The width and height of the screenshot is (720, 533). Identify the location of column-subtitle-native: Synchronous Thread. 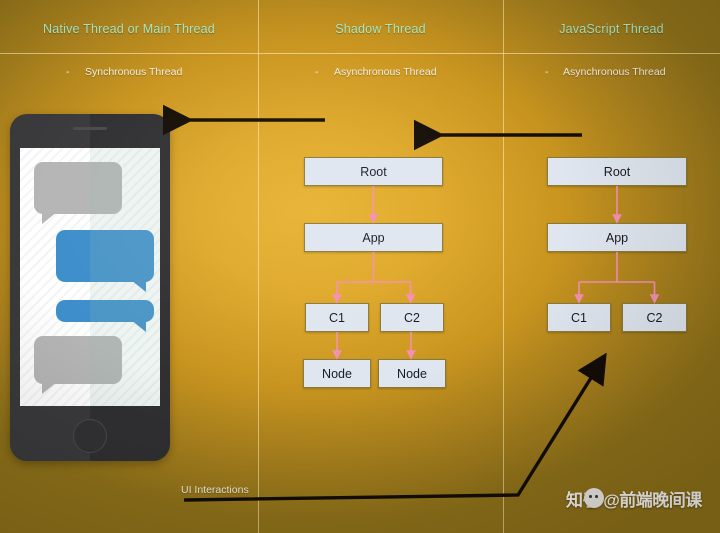
(134, 72).